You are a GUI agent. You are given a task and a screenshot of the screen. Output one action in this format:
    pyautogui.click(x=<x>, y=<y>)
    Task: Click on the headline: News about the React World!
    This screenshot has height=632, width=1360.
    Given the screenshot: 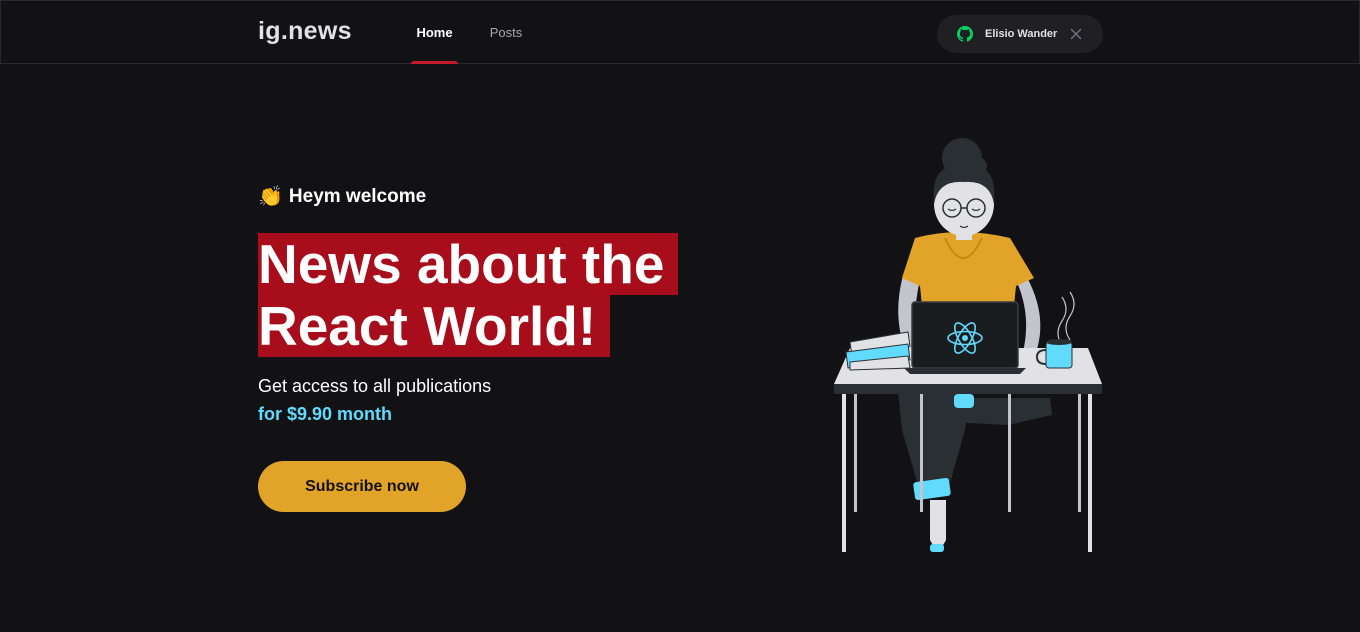 What is the action you would take?
    pyautogui.click(x=473, y=295)
    